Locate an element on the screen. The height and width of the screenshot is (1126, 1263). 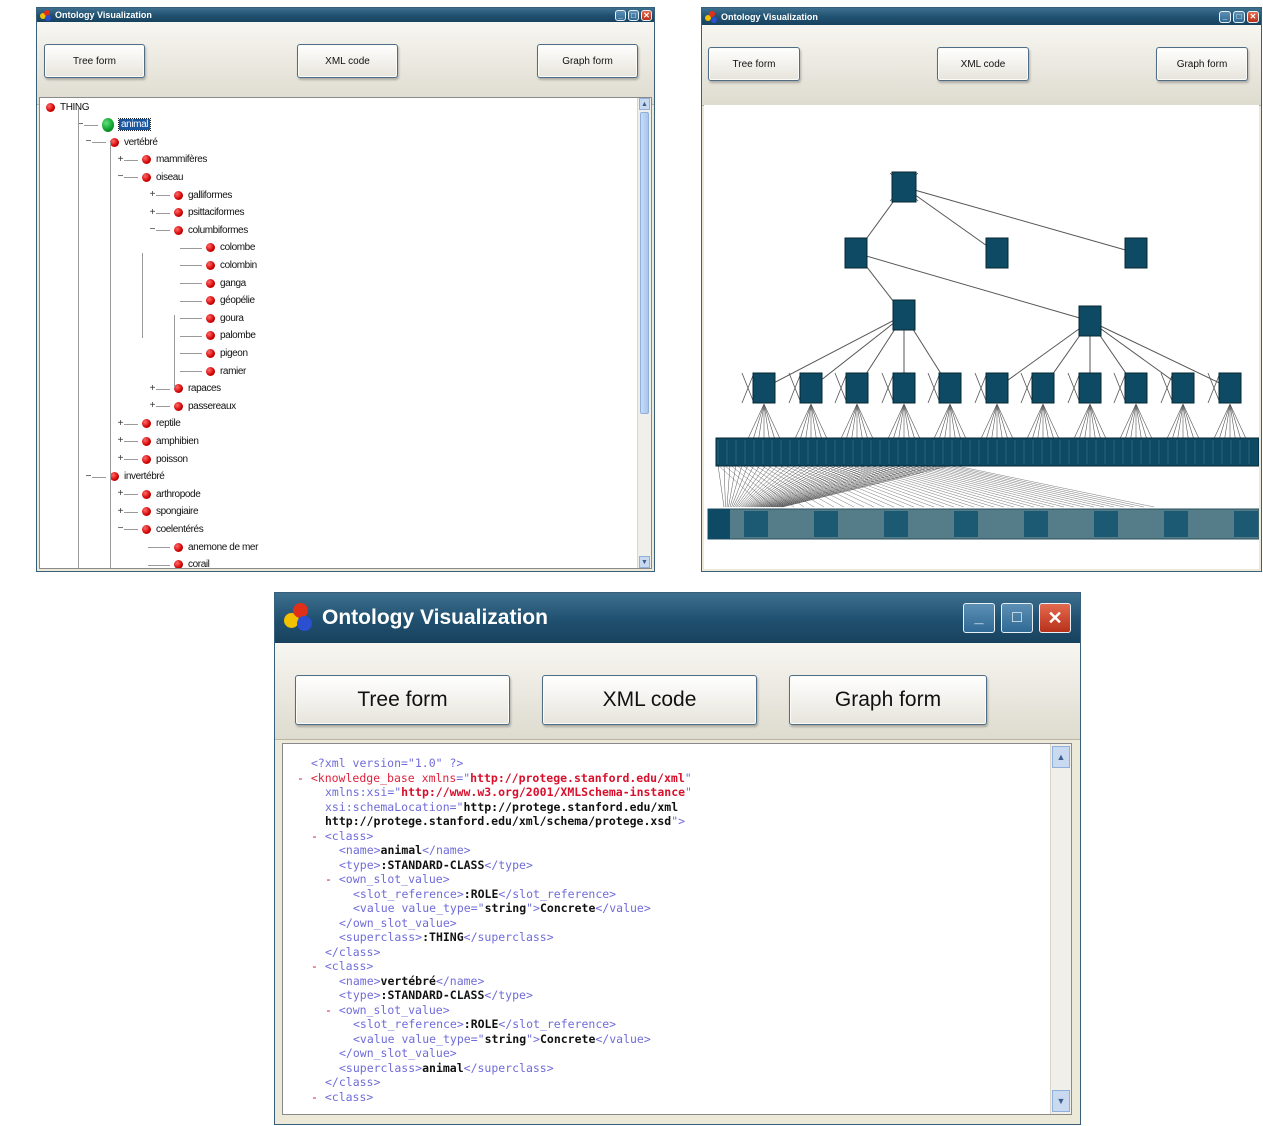
tree-node-label: ramier is located at coordinates (233, 371).